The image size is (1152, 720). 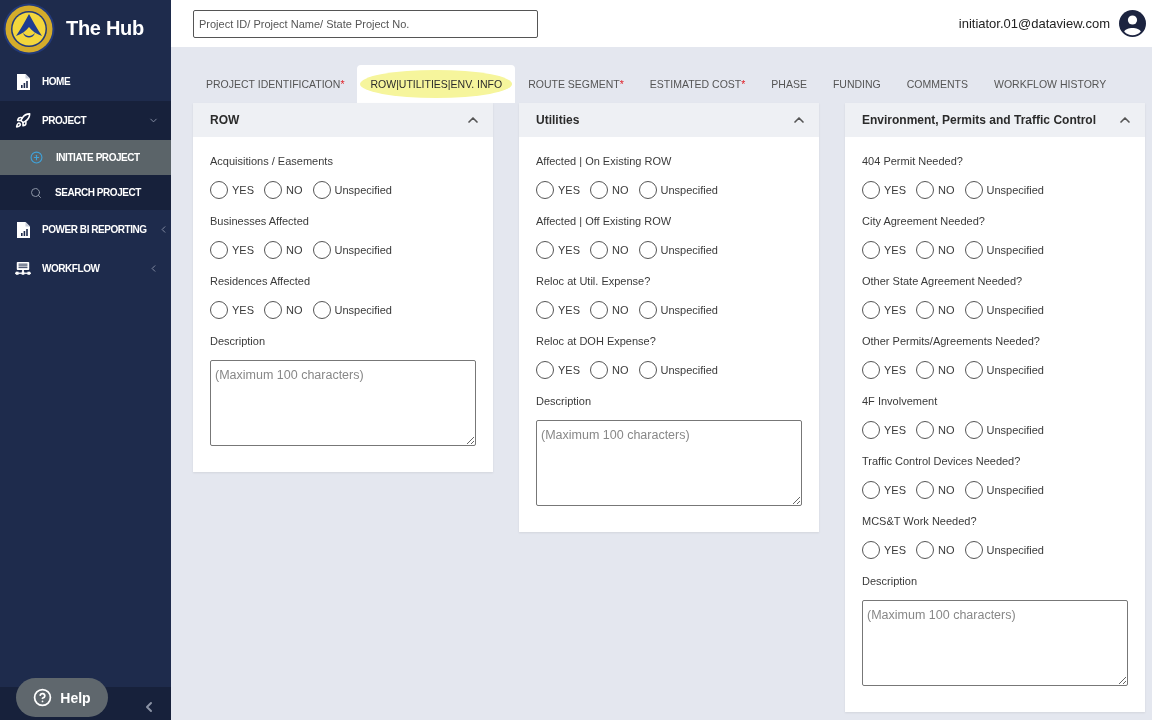 I want to click on tab: ESTIMATED COST*, so click(x=697, y=84).